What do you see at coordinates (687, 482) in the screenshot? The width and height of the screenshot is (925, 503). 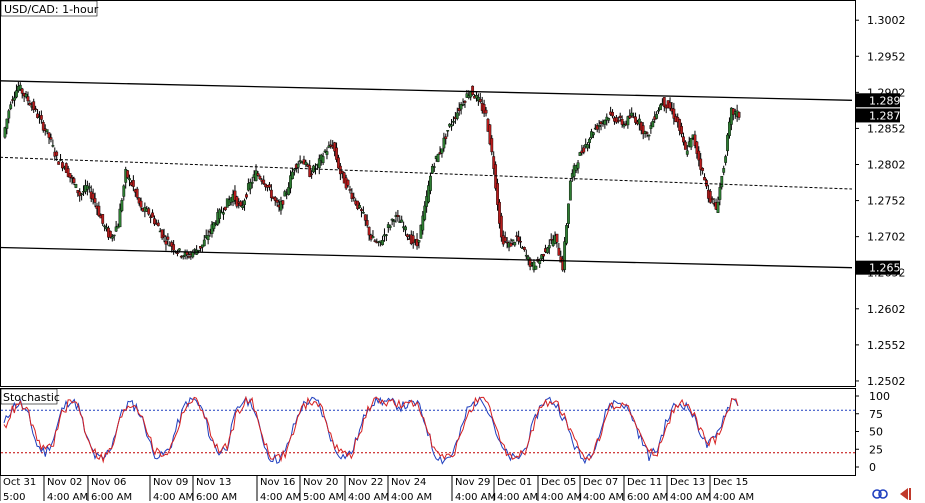 I see `x-date-label: Dec 13` at bounding box center [687, 482].